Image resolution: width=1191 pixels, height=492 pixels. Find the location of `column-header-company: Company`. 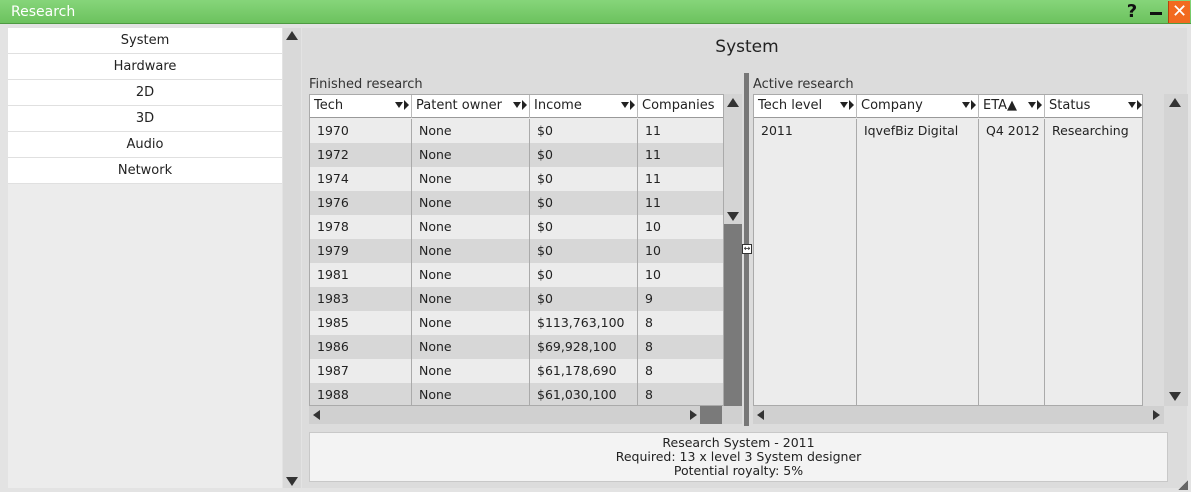

column-header-company: Company is located at coordinates (918, 106).